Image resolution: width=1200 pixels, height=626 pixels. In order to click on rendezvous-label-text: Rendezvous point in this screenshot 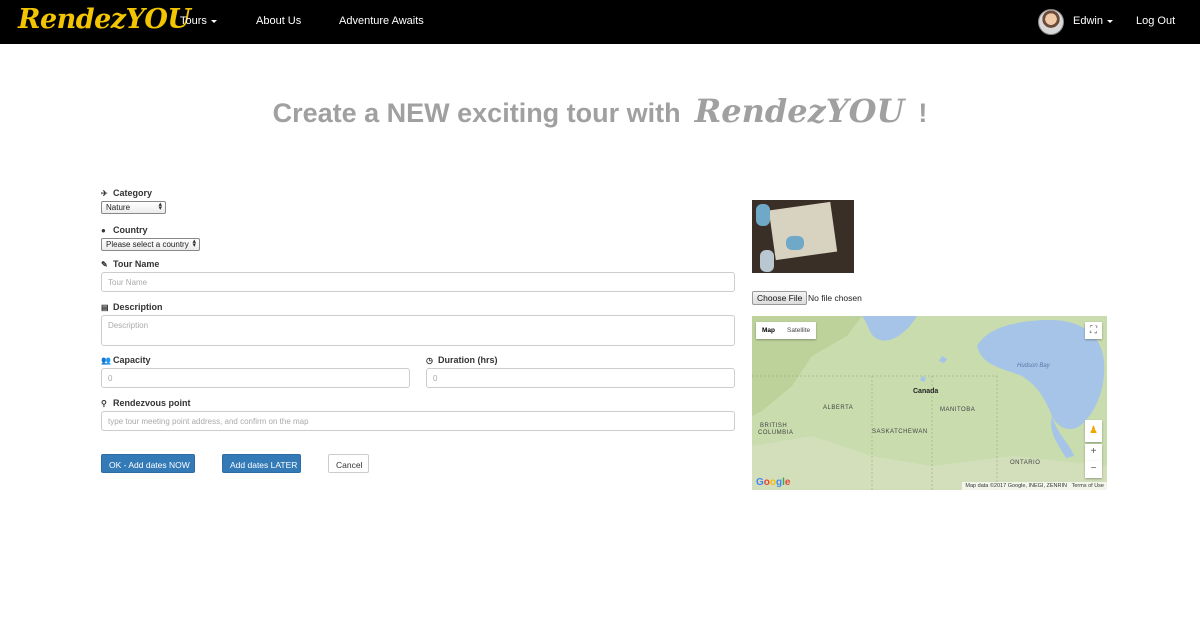, I will do `click(152, 403)`.